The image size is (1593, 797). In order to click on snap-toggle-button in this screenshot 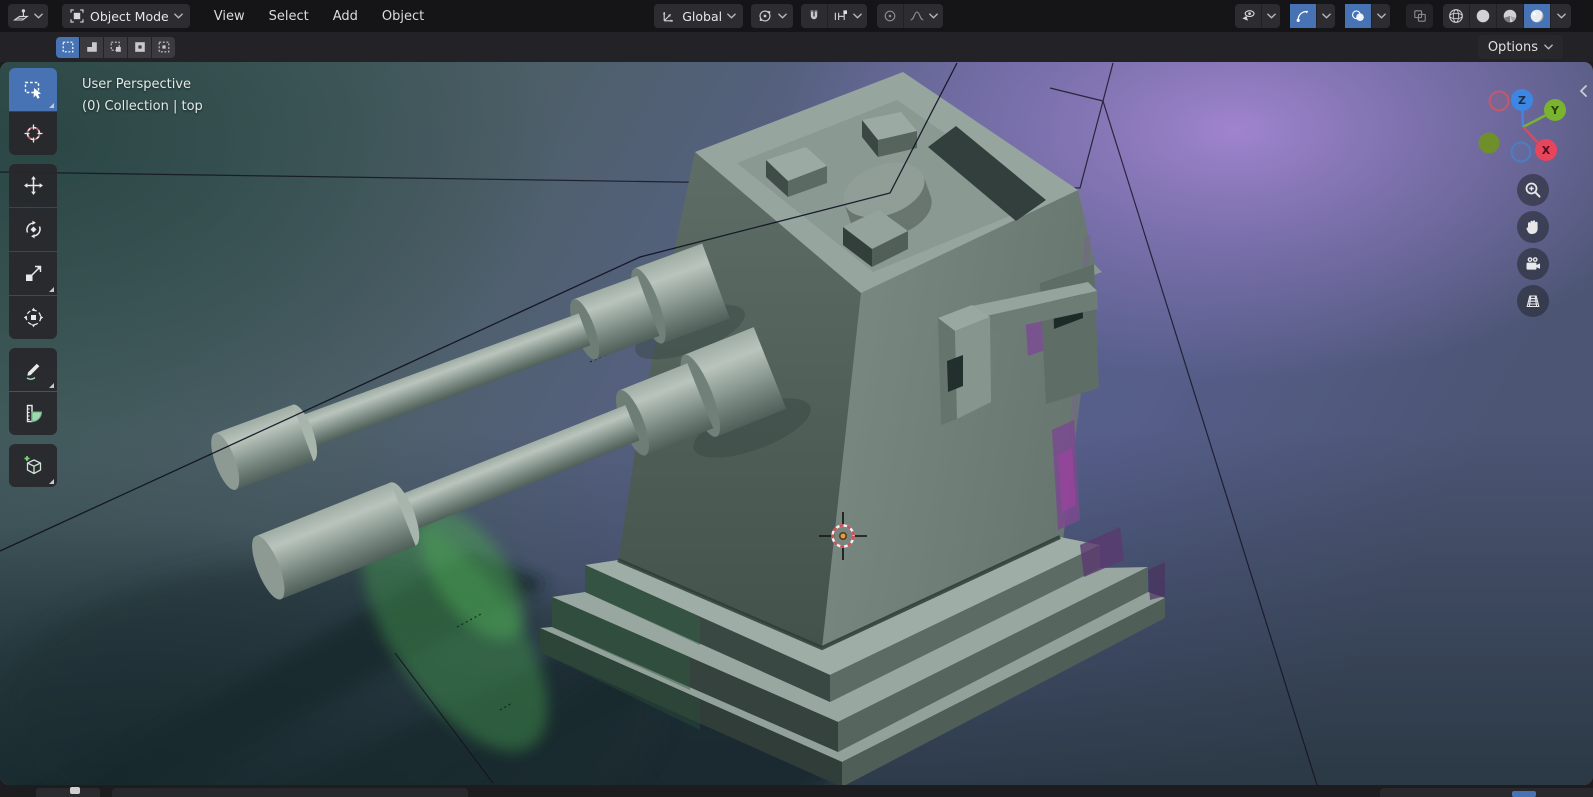, I will do `click(814, 16)`.